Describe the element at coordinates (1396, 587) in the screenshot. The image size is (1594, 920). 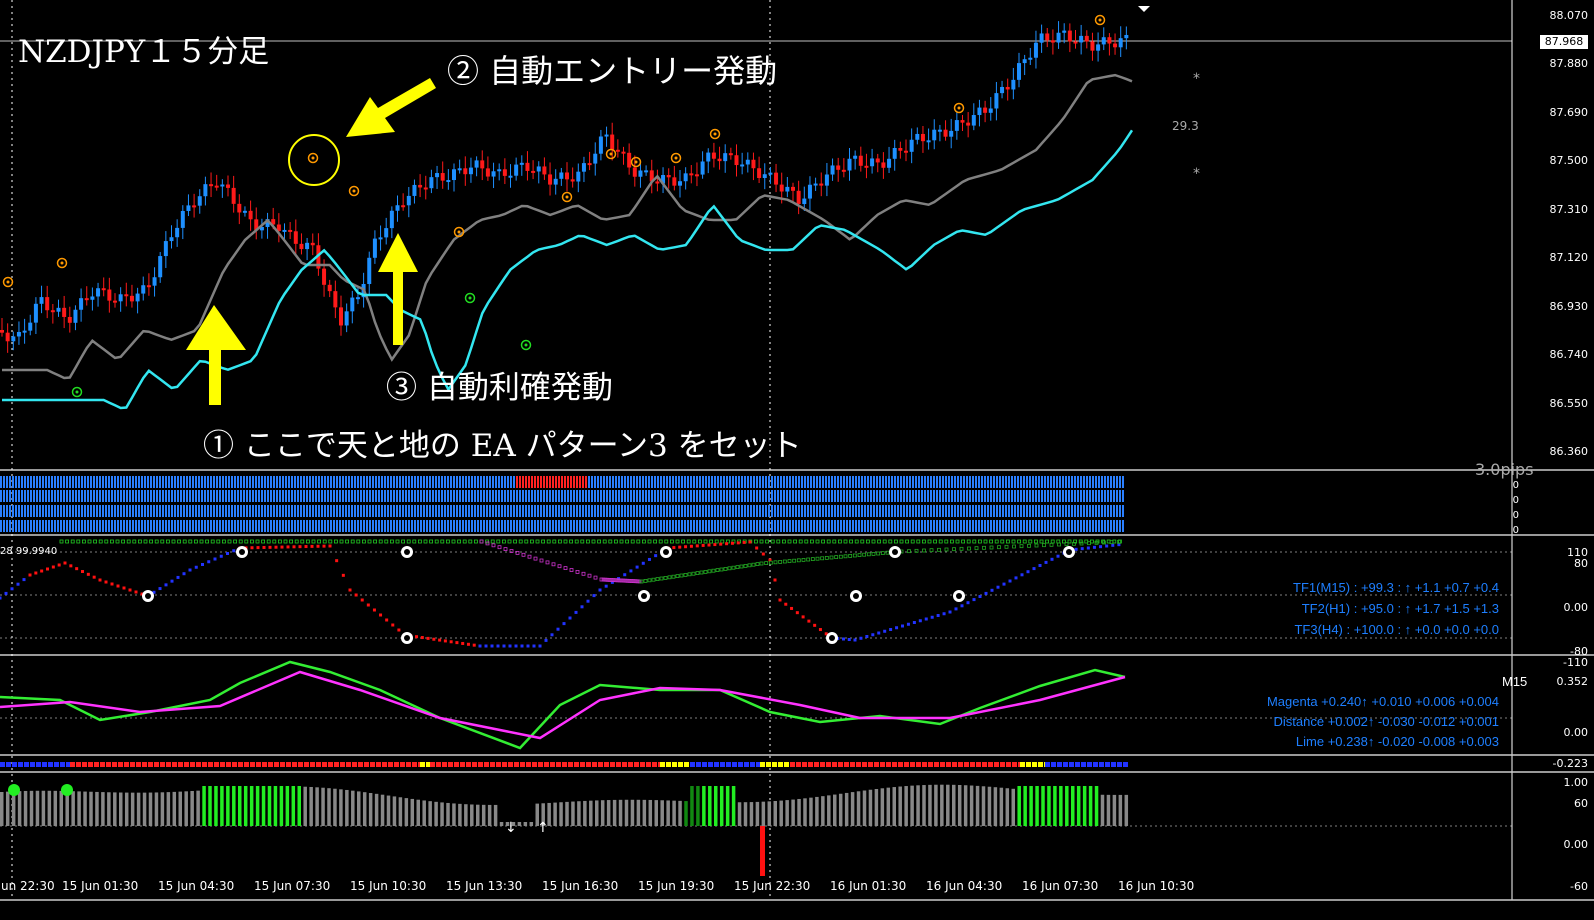
I see `tf1-line: TF1(M15) : +99.3 : ↑ +1.1 +0.7 +0.4` at that location.